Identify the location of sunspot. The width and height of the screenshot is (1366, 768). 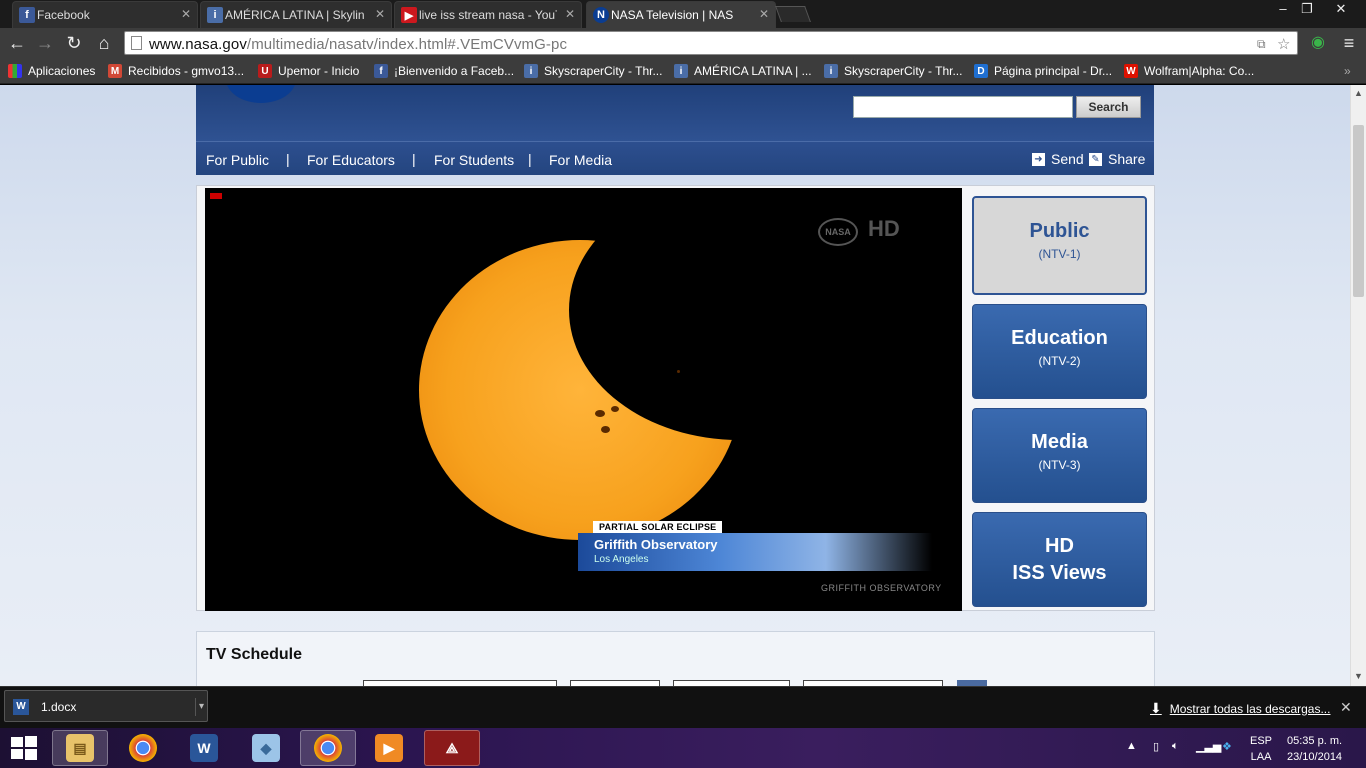
(605, 429).